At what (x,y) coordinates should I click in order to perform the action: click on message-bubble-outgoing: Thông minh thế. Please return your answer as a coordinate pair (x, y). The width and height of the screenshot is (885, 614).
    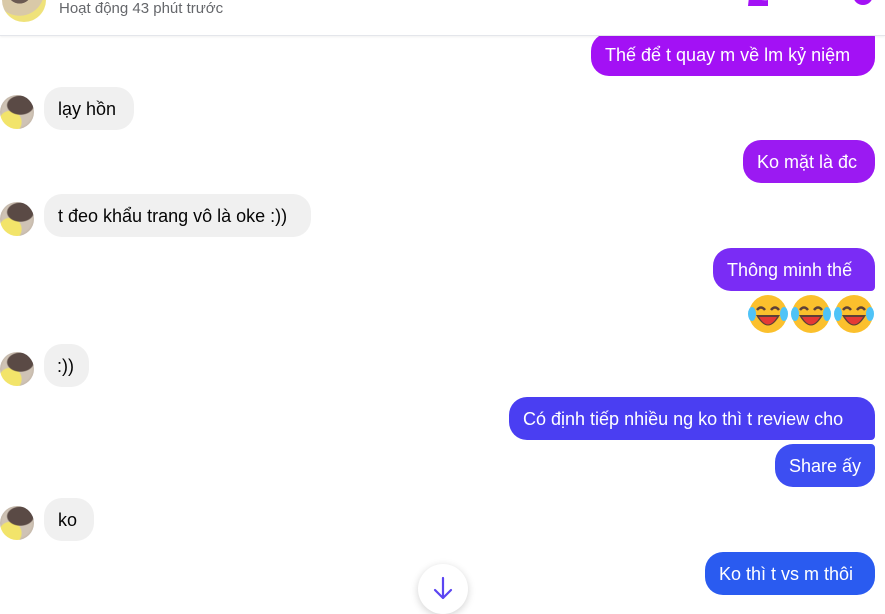
    Looking at the image, I should click on (794, 269).